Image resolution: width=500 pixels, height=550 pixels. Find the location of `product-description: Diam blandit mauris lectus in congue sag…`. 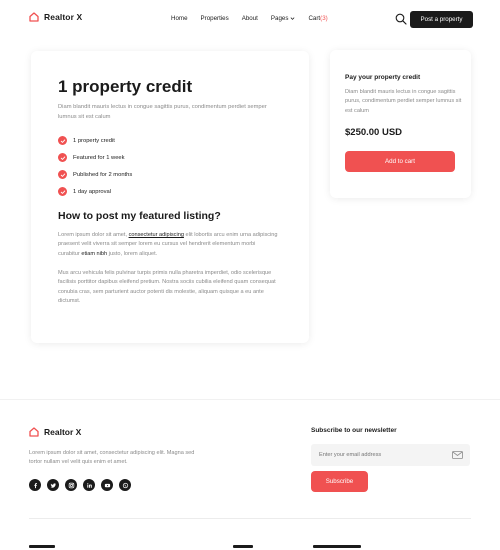

product-description: Diam blandit mauris lectus in congue sag… is located at coordinates (162, 112).